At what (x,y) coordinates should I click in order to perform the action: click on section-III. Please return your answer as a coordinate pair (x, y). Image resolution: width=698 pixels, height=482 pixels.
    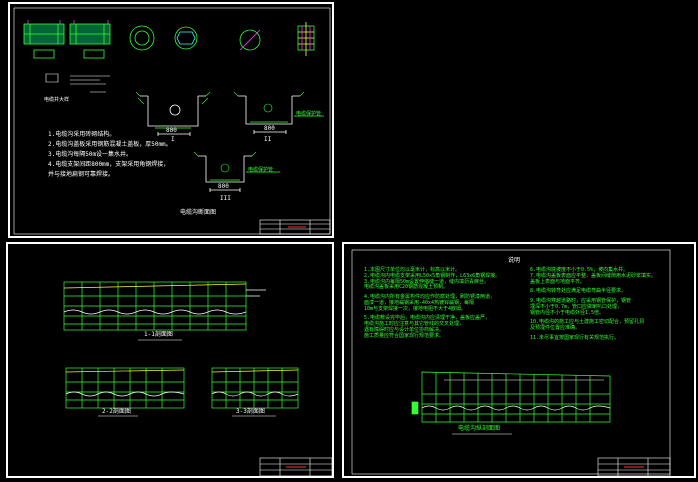
    Looking at the image, I should click on (239, 173).